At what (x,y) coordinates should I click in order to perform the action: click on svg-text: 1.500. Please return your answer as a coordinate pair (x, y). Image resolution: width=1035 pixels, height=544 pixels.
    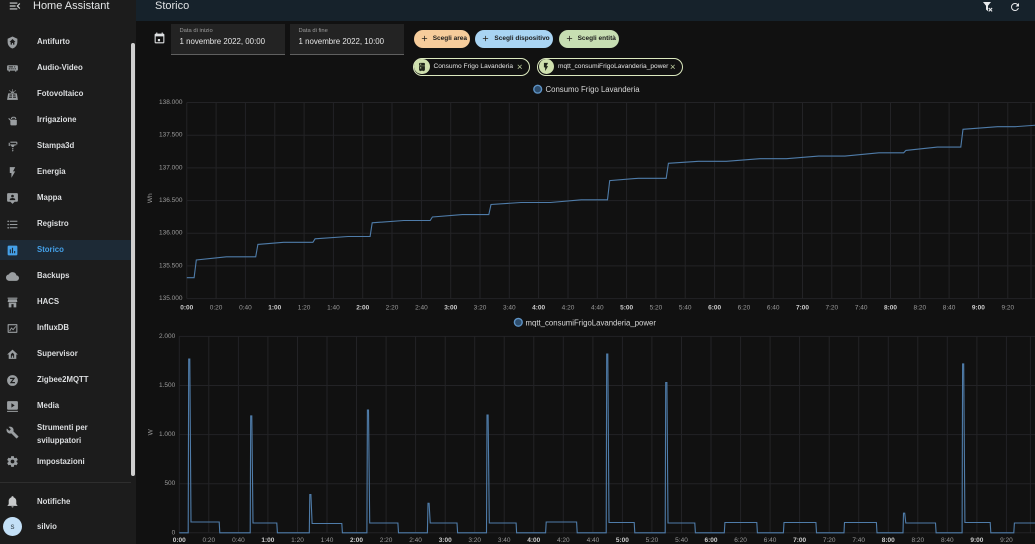
    Looking at the image, I should click on (167, 385).